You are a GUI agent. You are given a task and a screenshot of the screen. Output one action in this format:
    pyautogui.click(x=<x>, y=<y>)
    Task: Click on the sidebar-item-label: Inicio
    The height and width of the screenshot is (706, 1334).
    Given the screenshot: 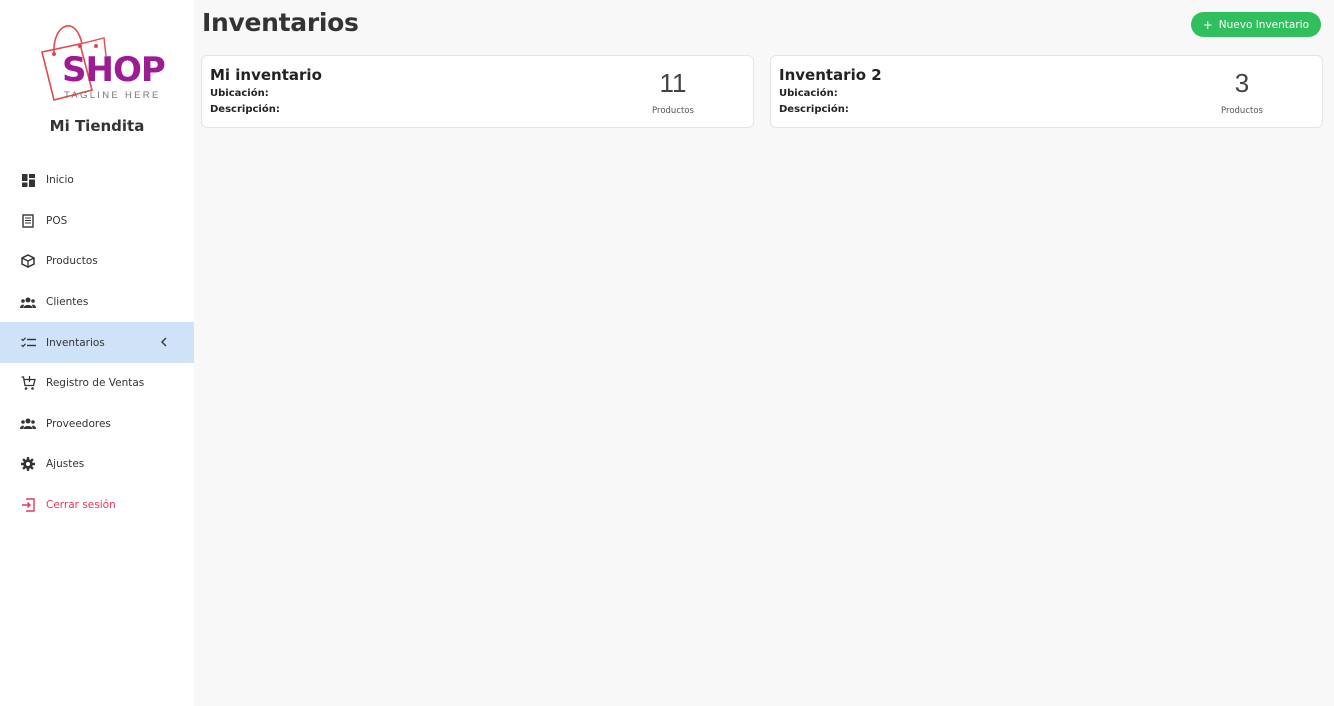 What is the action you would take?
    pyautogui.click(x=60, y=180)
    